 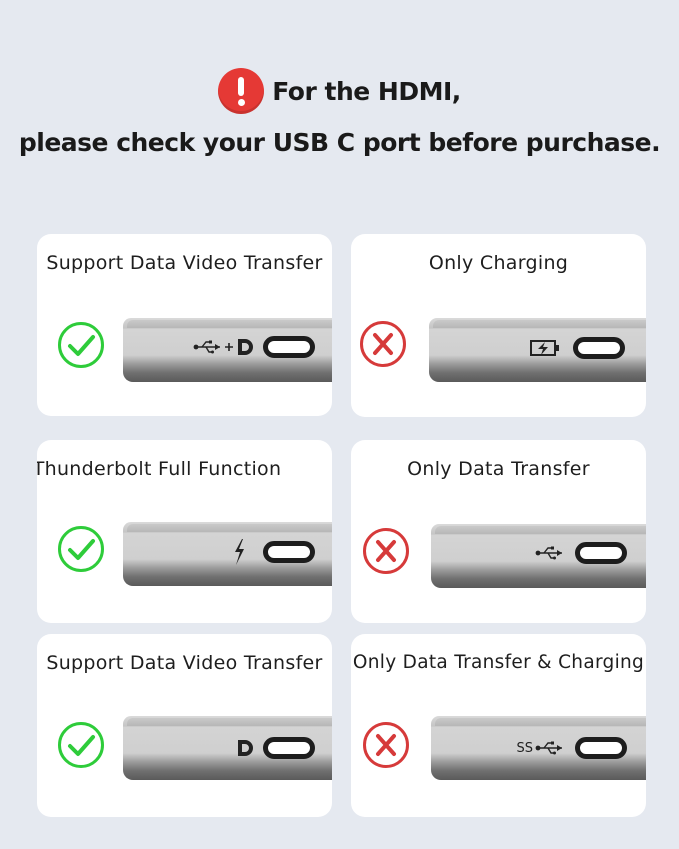 I want to click on warning-icon, so click(x=241, y=91).